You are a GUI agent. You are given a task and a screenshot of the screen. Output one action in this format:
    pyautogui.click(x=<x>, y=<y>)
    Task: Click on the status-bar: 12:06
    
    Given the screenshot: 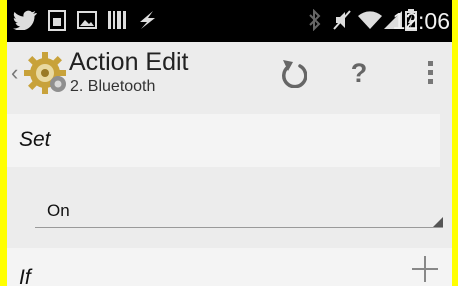 What is the action you would take?
    pyautogui.click(x=229, y=21)
    